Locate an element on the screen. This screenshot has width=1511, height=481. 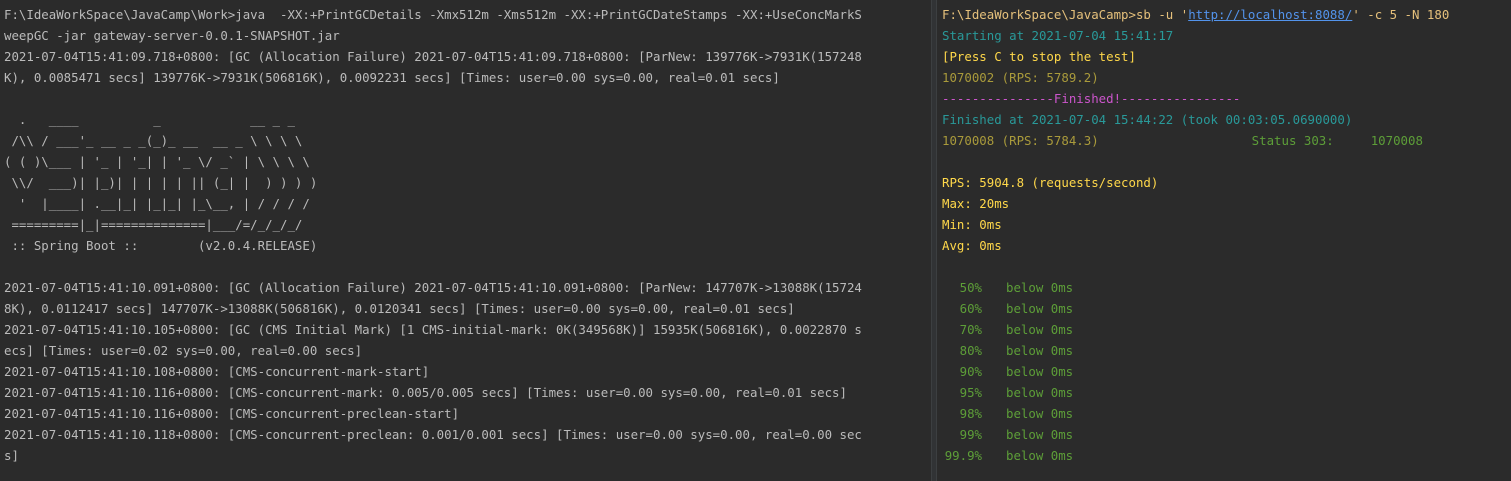
command-url-link: http://localhost:8088/ is located at coordinates (1270, 14).